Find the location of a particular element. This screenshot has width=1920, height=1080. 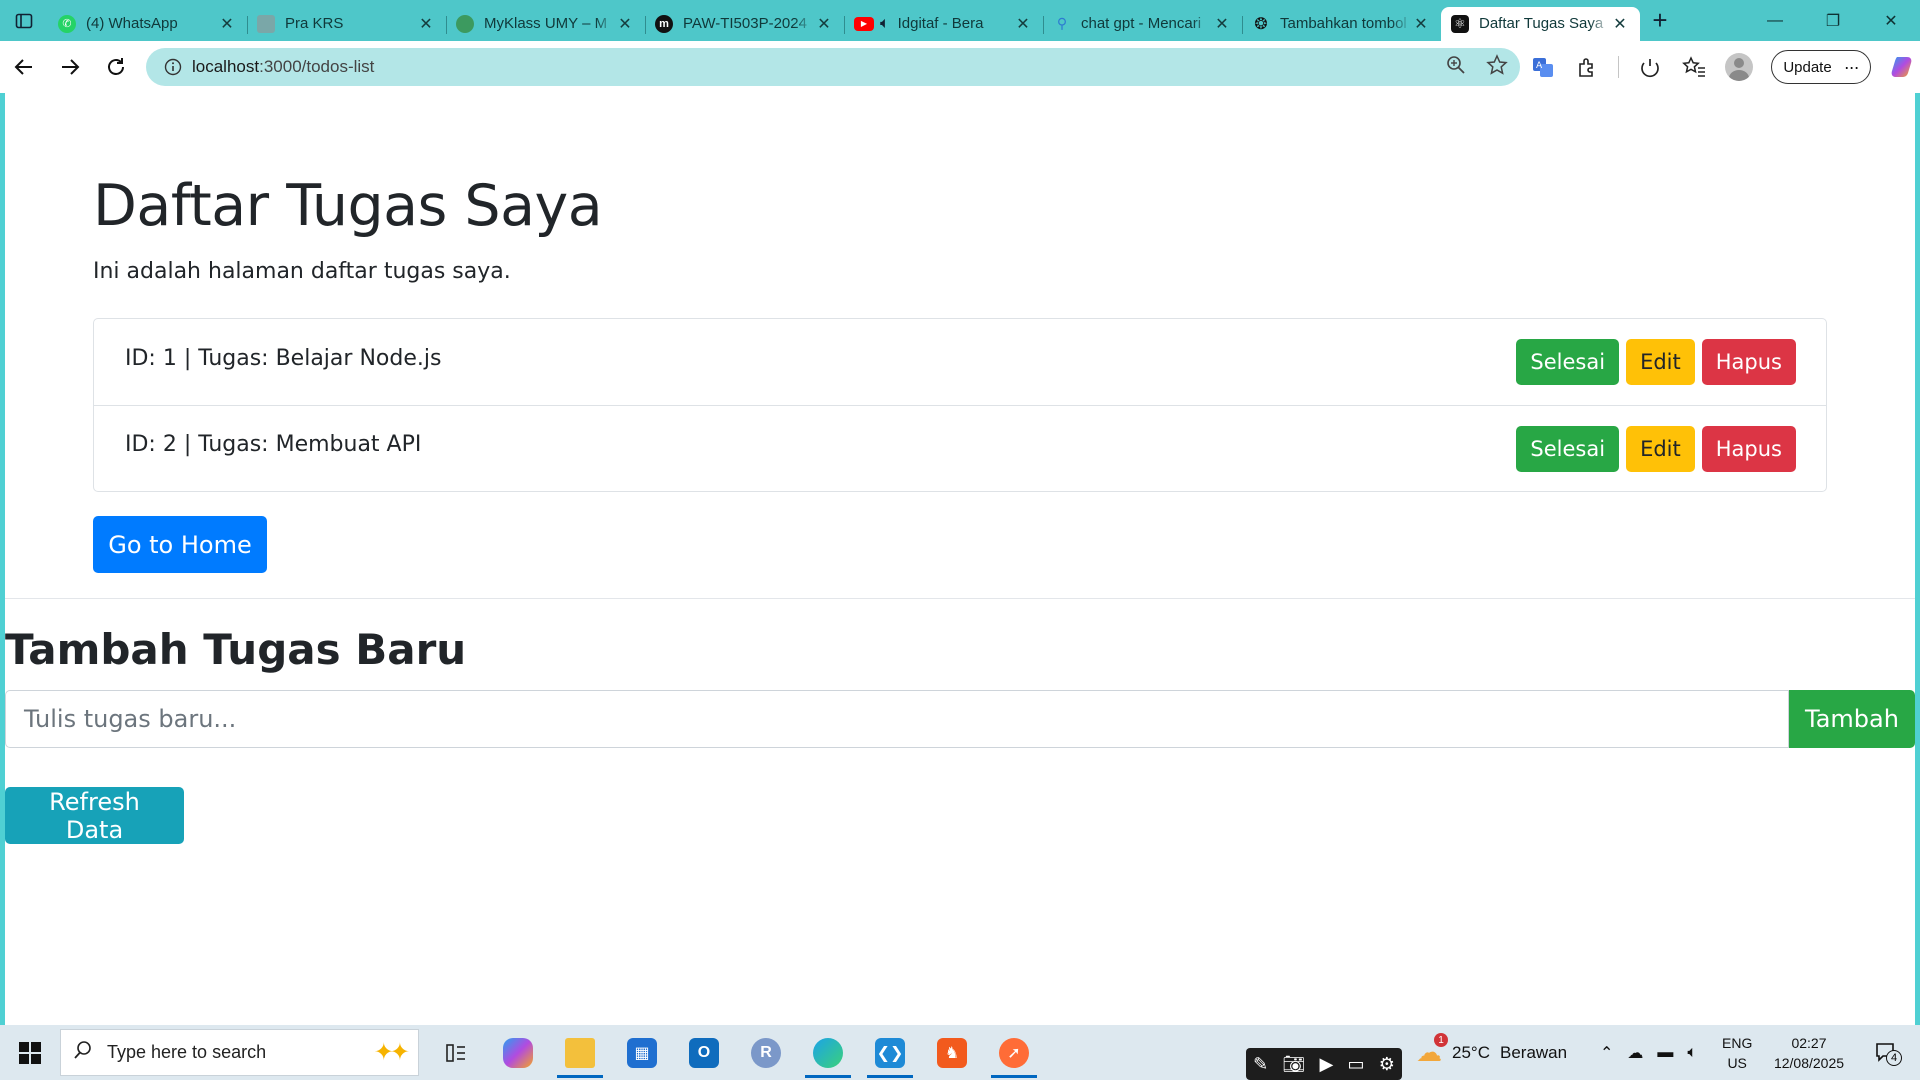

brave-app: ♞ is located at coordinates (952, 1052).